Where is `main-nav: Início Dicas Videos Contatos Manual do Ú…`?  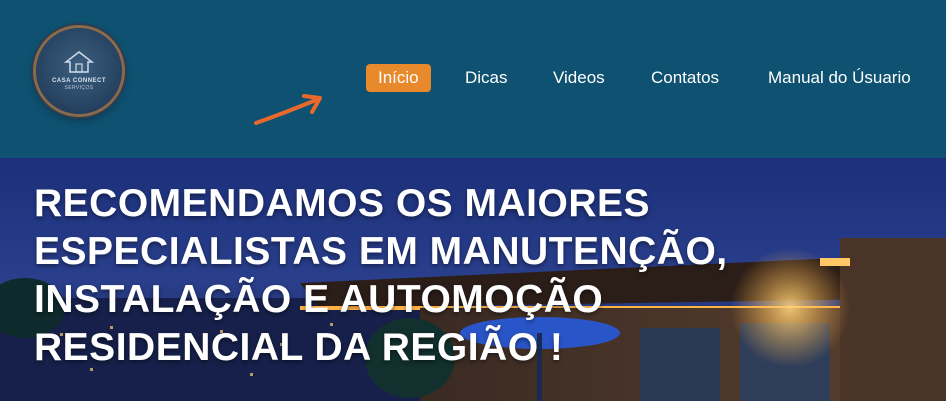
main-nav: Início Dicas Videos Contatos Manual do Ú… is located at coordinates (473, 79).